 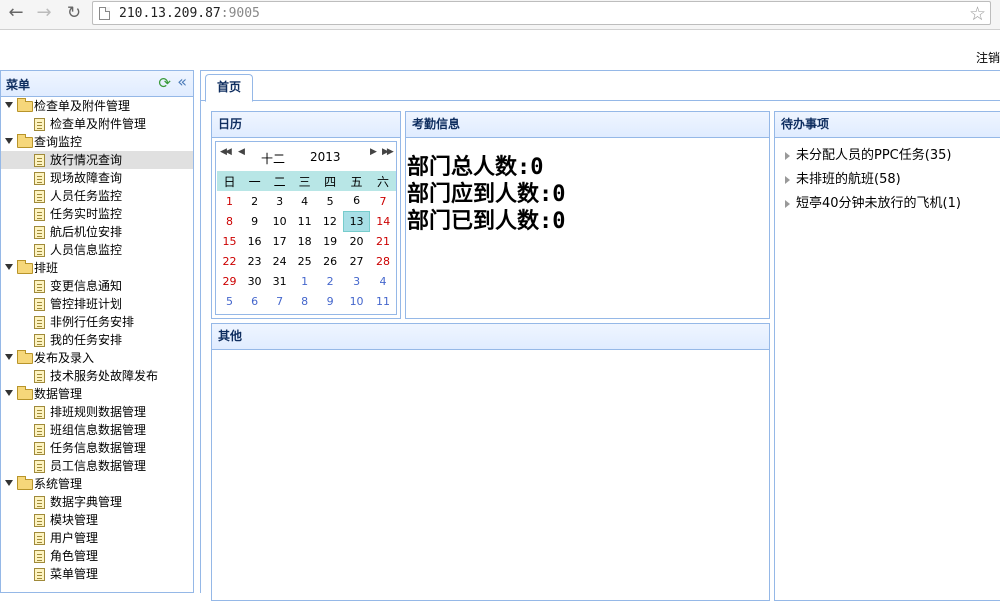 What do you see at coordinates (383, 241) in the screenshot?
I see `calendar-day: 21` at bounding box center [383, 241].